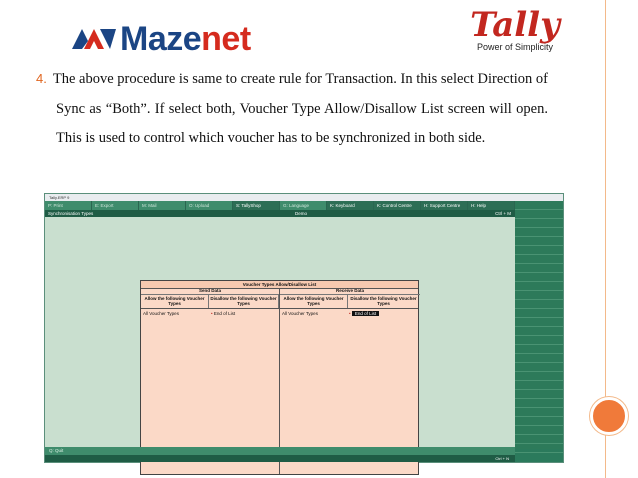 The height and width of the screenshot is (478, 638). I want to click on tally-screen-header: Synchronisation Types Demo Ctrl + M, so click(280, 213).